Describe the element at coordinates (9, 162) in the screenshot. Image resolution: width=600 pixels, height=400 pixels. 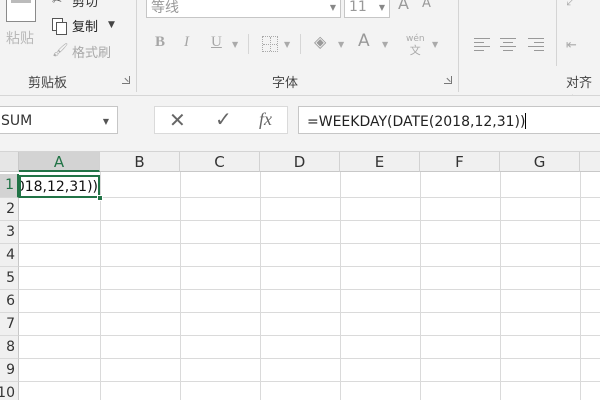
I see `select-all-corner` at that location.